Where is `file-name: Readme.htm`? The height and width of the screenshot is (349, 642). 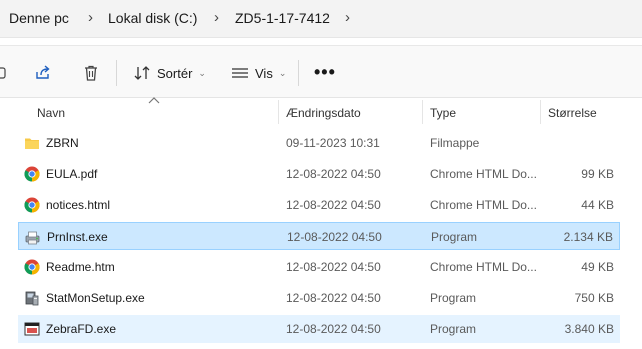
file-name: Readme.htm is located at coordinates (80, 267).